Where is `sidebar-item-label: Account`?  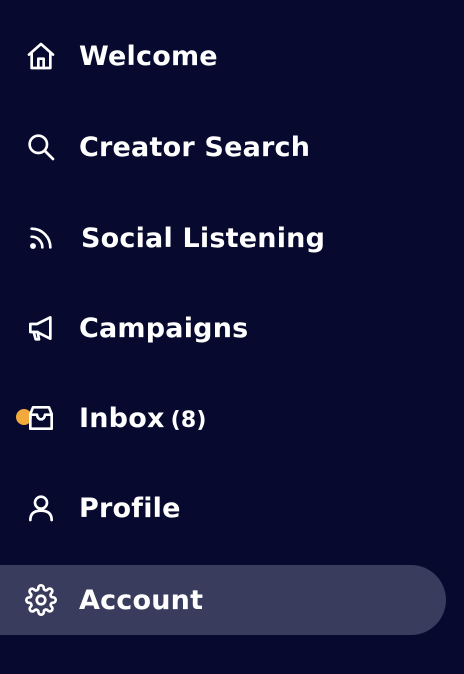 sidebar-item-label: Account is located at coordinates (141, 600).